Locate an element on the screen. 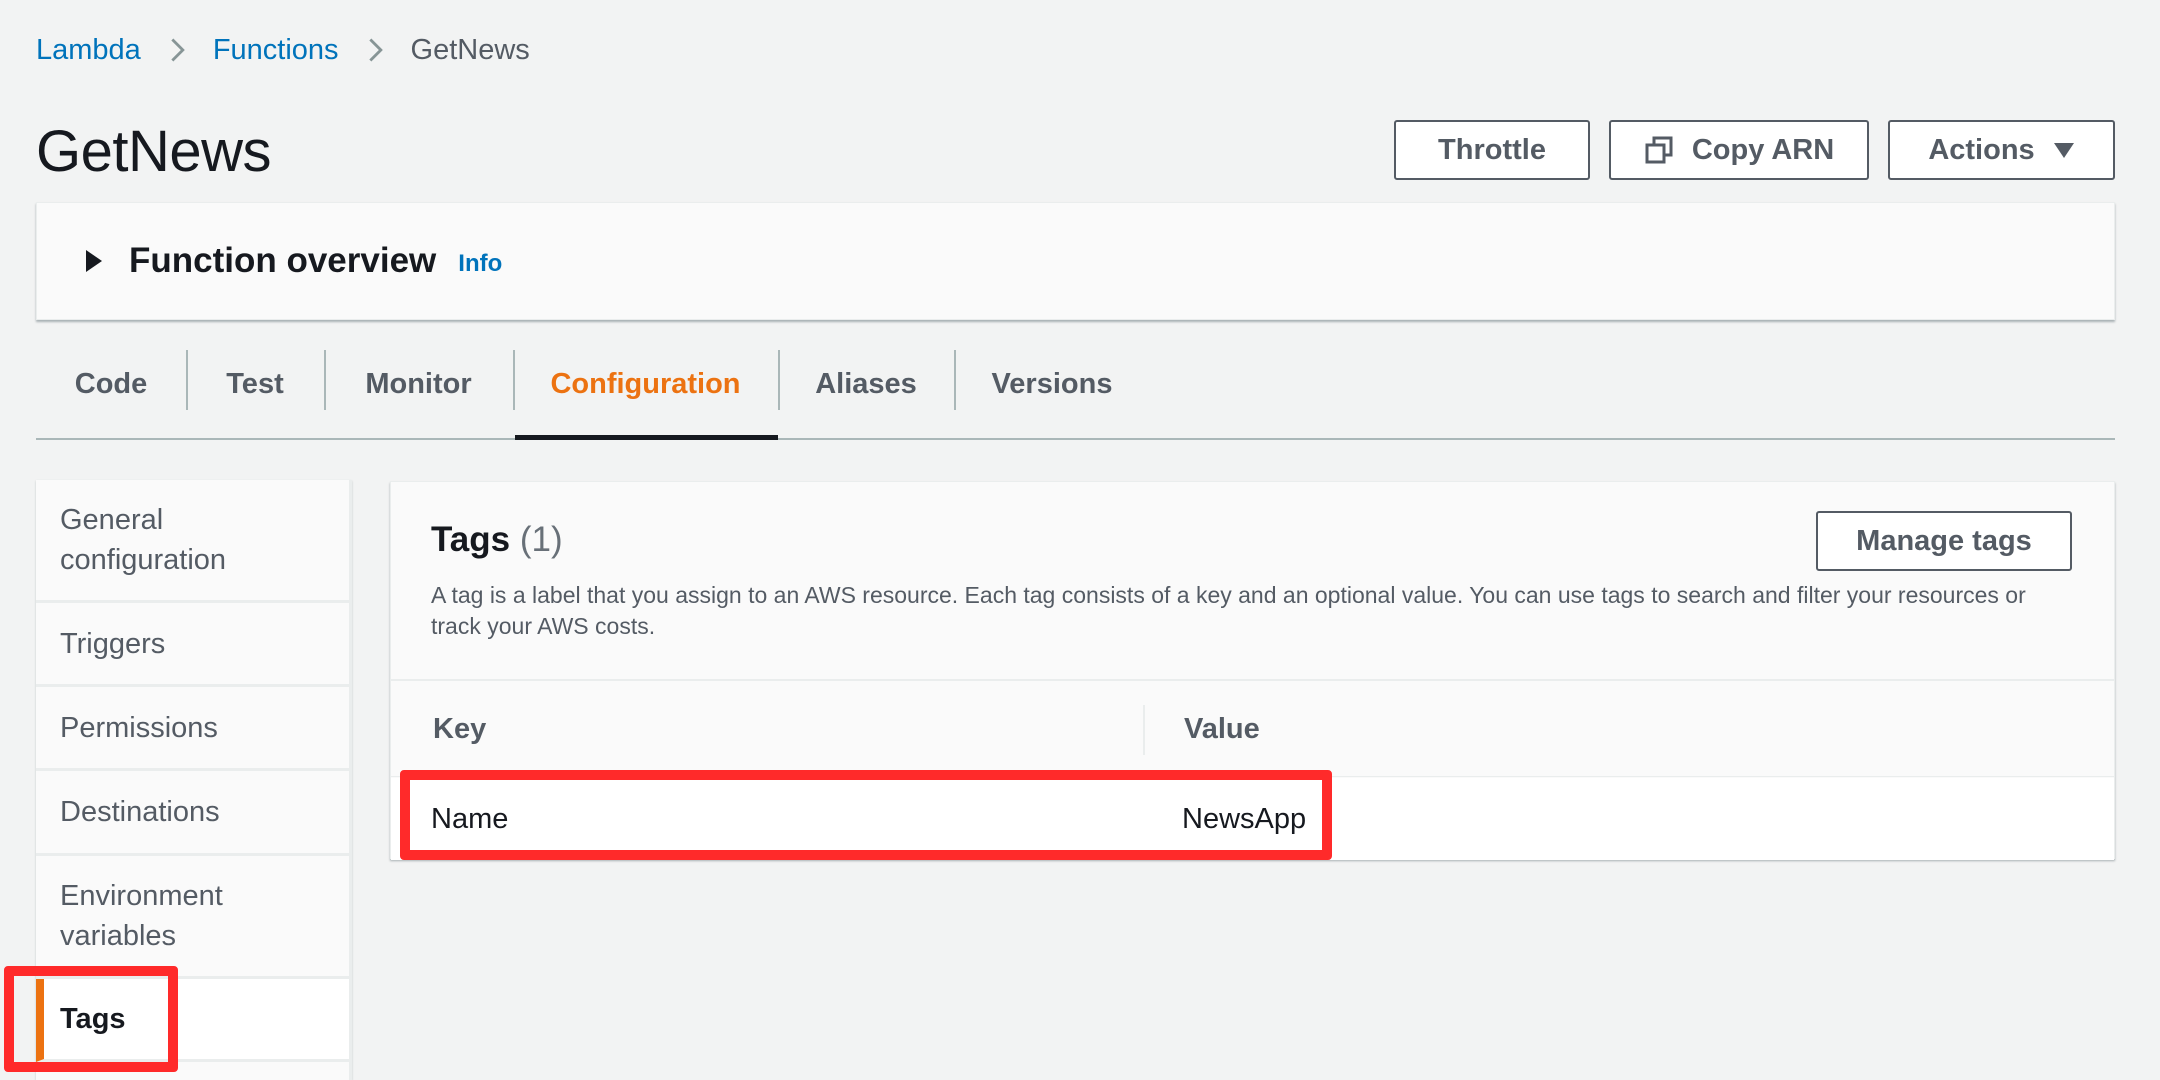 This screenshot has height=1080, width=2160. sidebar-item-general-configuration: General configuration is located at coordinates (192, 541).